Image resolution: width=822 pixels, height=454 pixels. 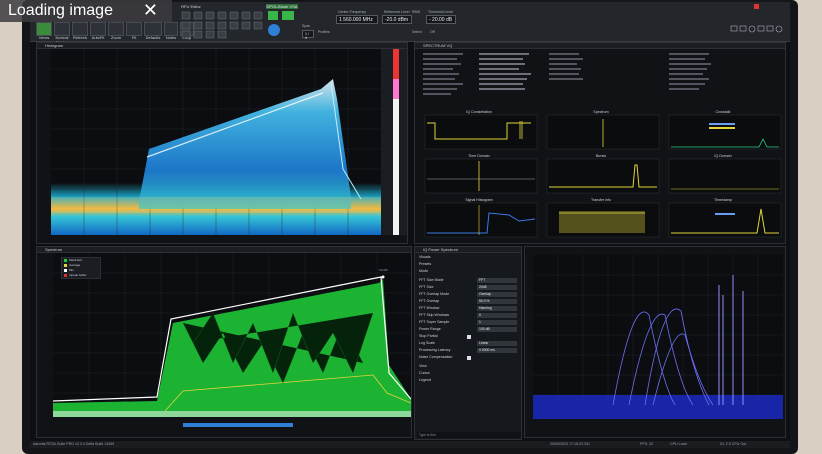 I want to click on legend-swatch-average, so click(x=65, y=265).